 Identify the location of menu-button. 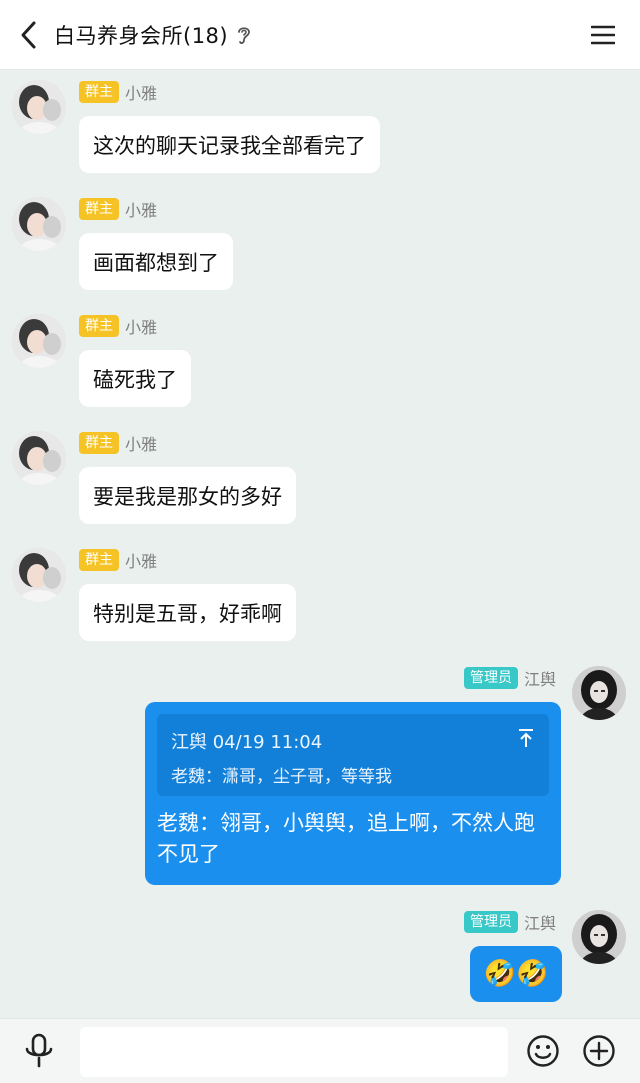
(603, 35).